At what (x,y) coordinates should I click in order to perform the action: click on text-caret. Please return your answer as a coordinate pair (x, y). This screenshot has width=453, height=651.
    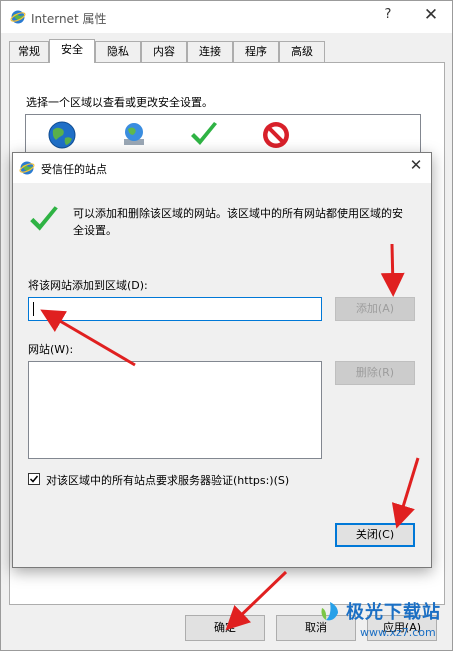
    Looking at the image, I should click on (33, 309).